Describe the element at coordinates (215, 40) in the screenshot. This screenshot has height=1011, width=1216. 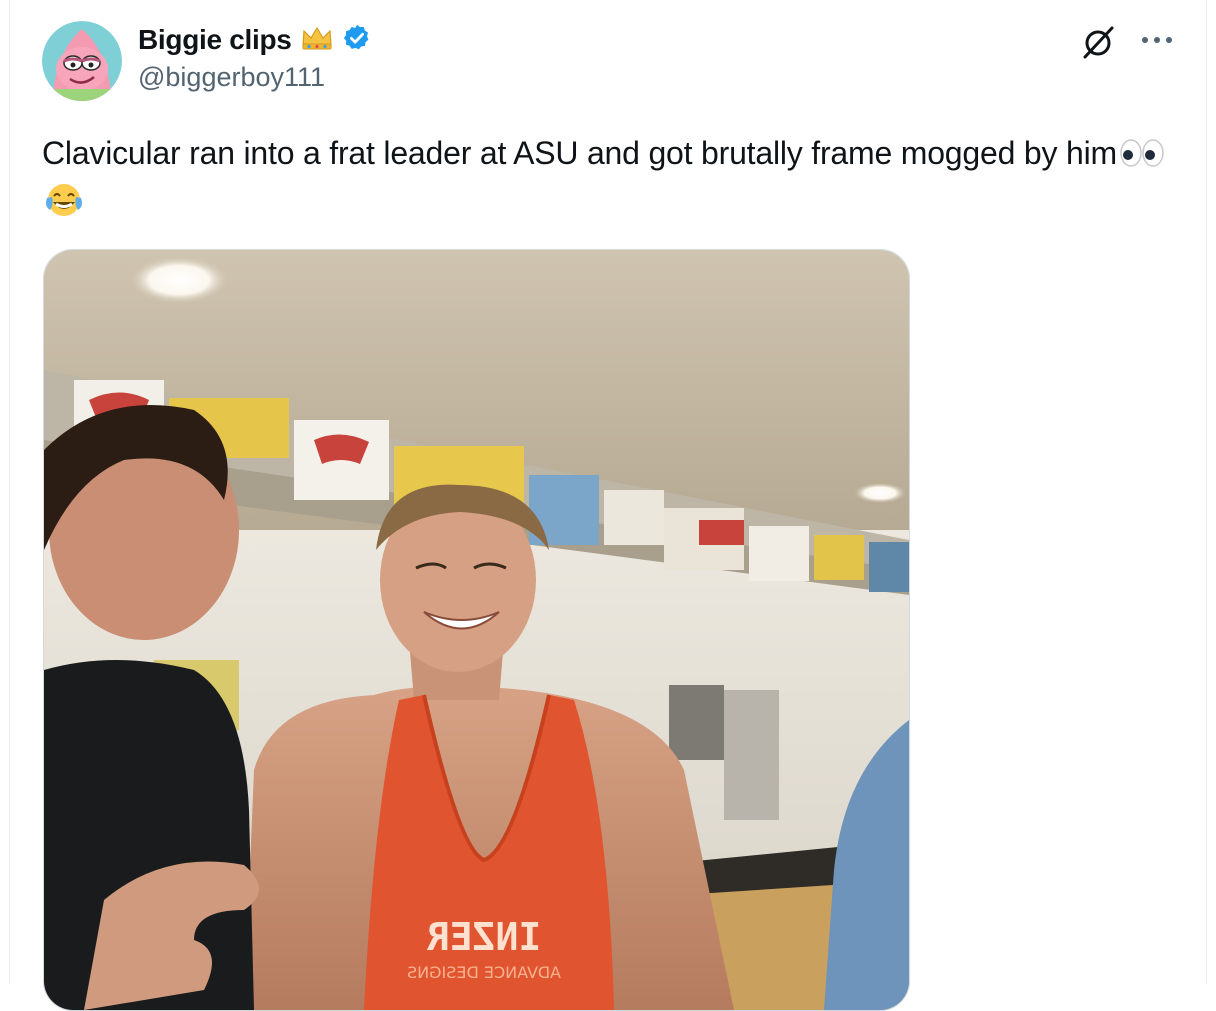
I see `author-display-name: Biggie clips` at that location.